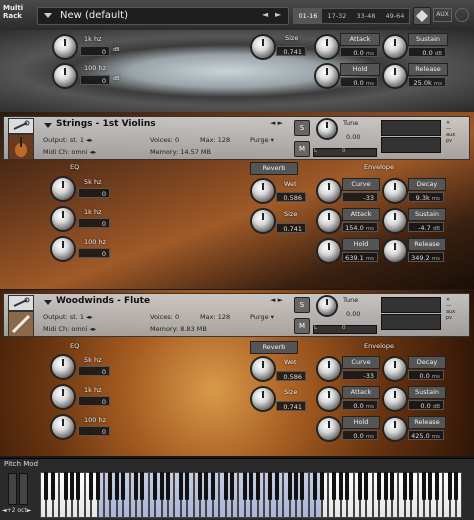  Describe the element at coordinates (274, 168) in the screenshot. I see `strings-reverb-button: Reverb` at that location.